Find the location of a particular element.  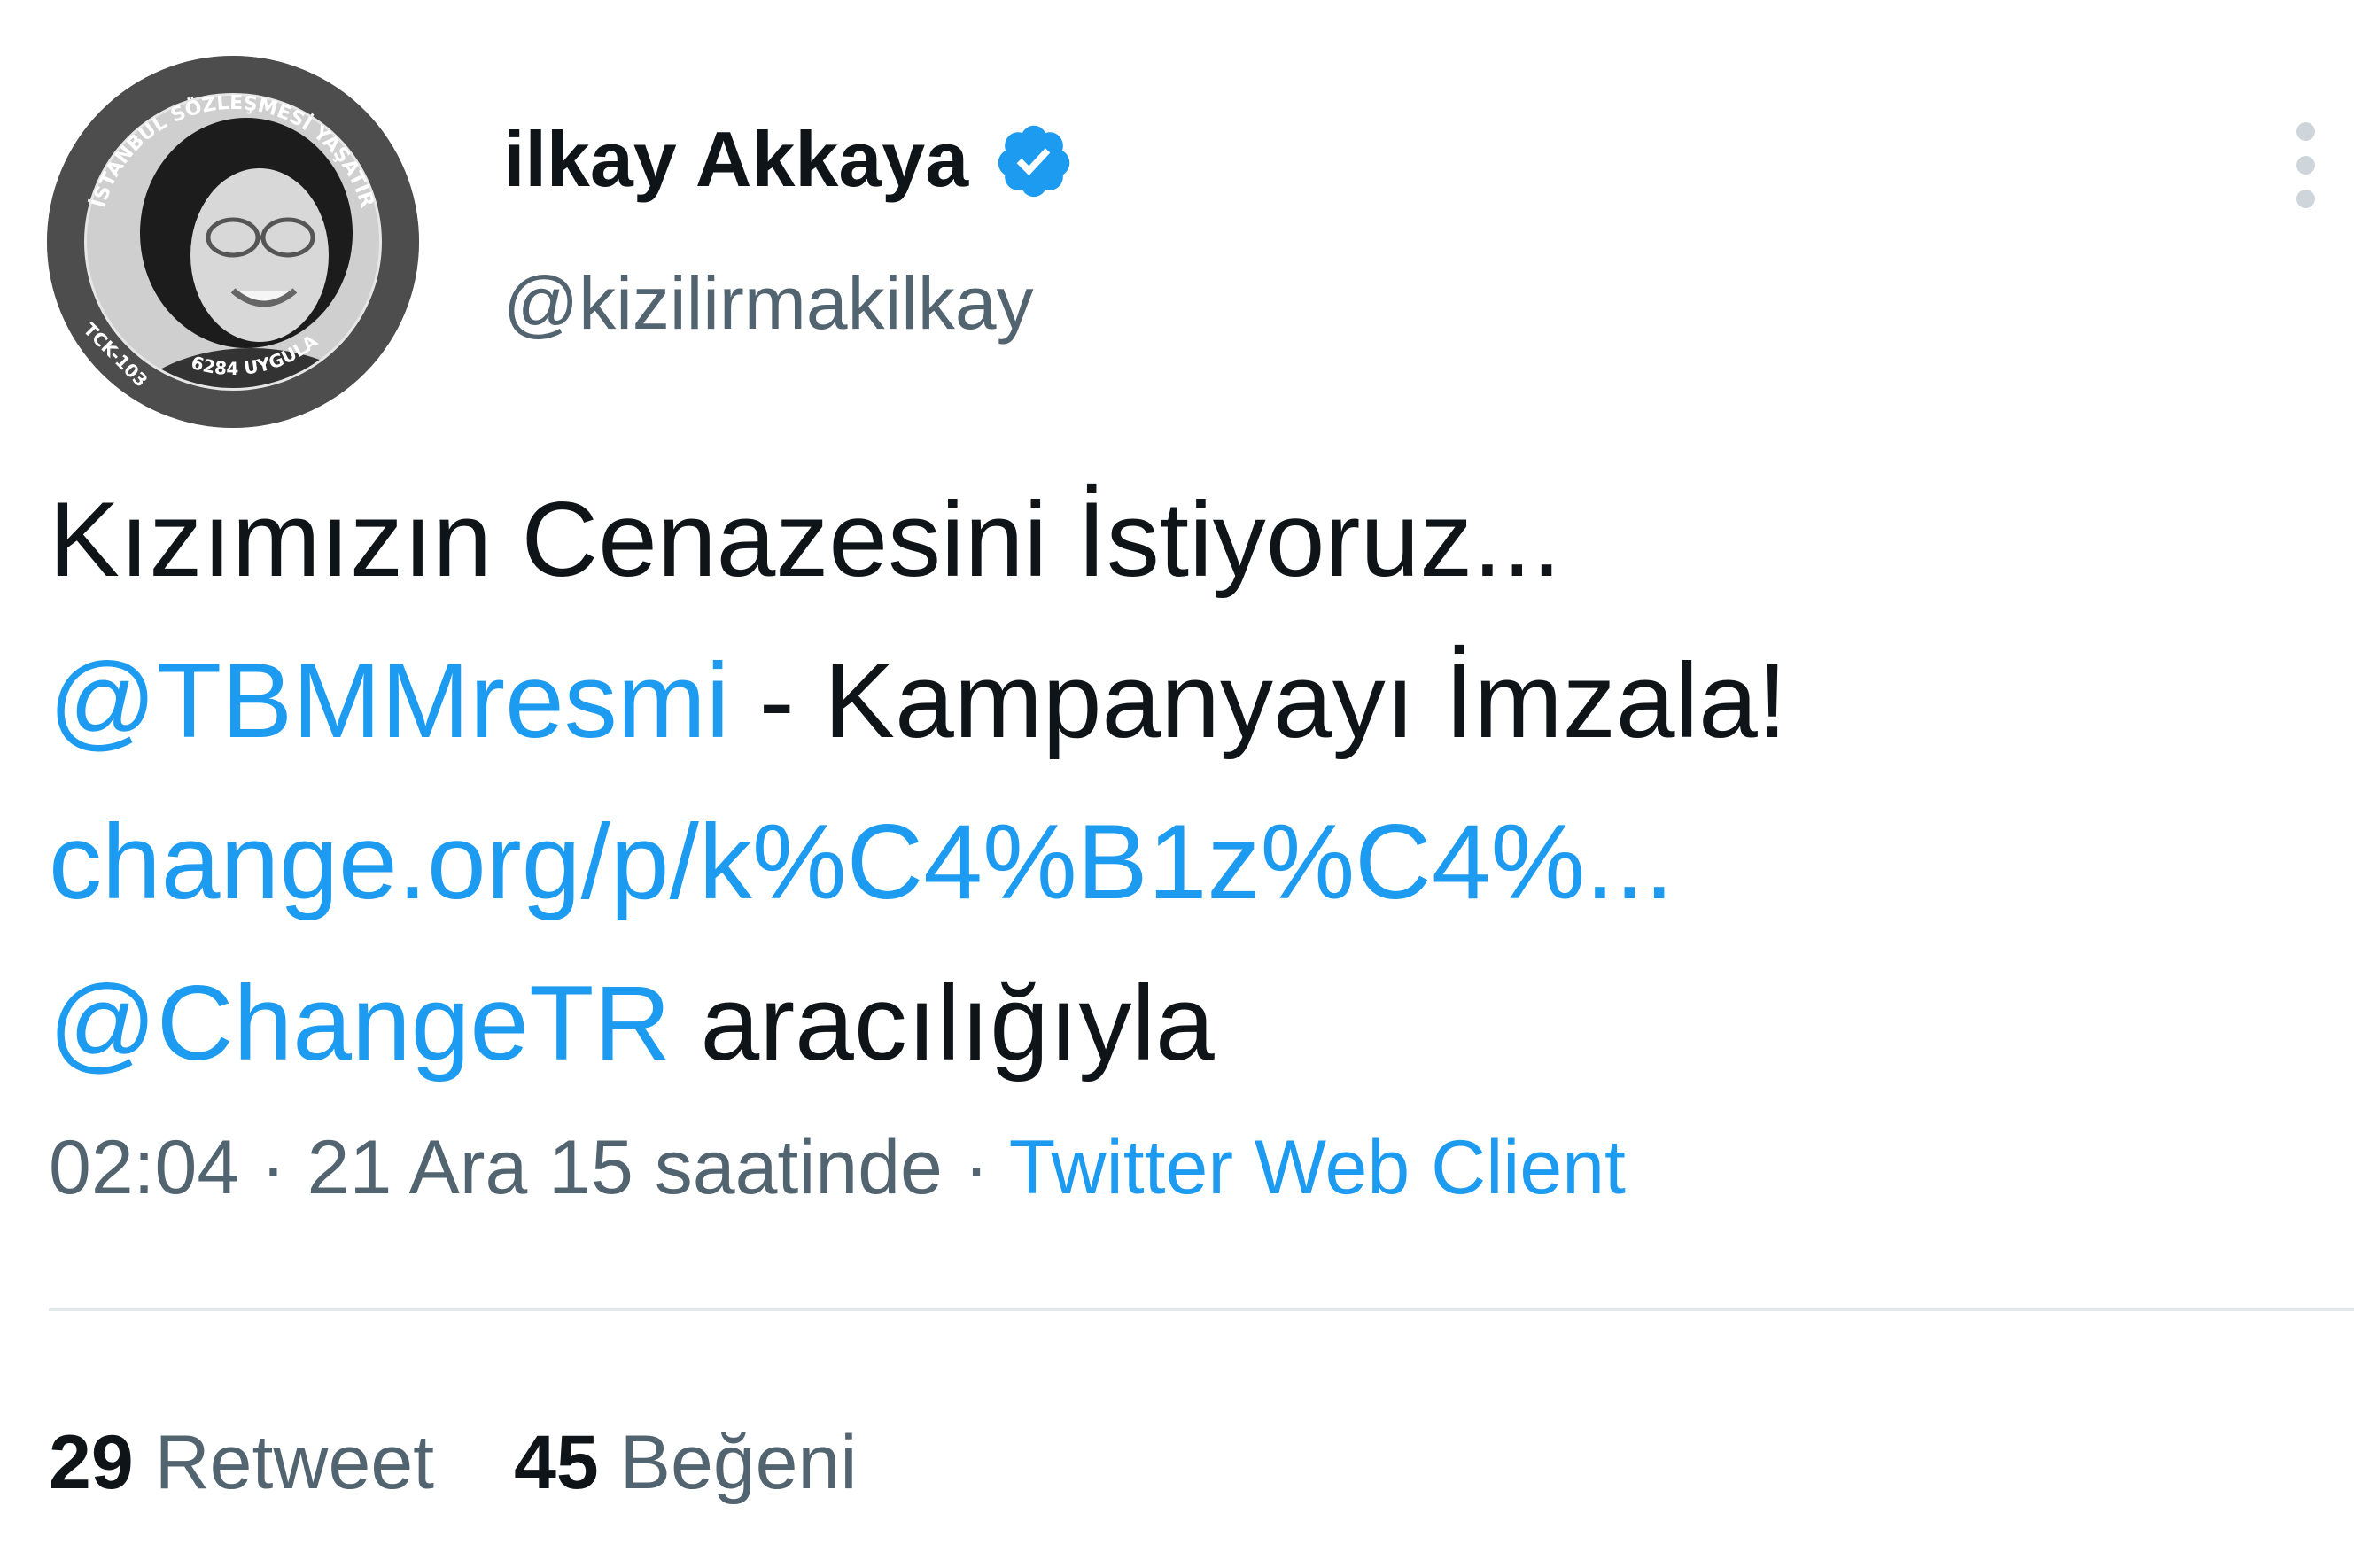

tweet-time-link: 02:04 is located at coordinates (144, 1167).